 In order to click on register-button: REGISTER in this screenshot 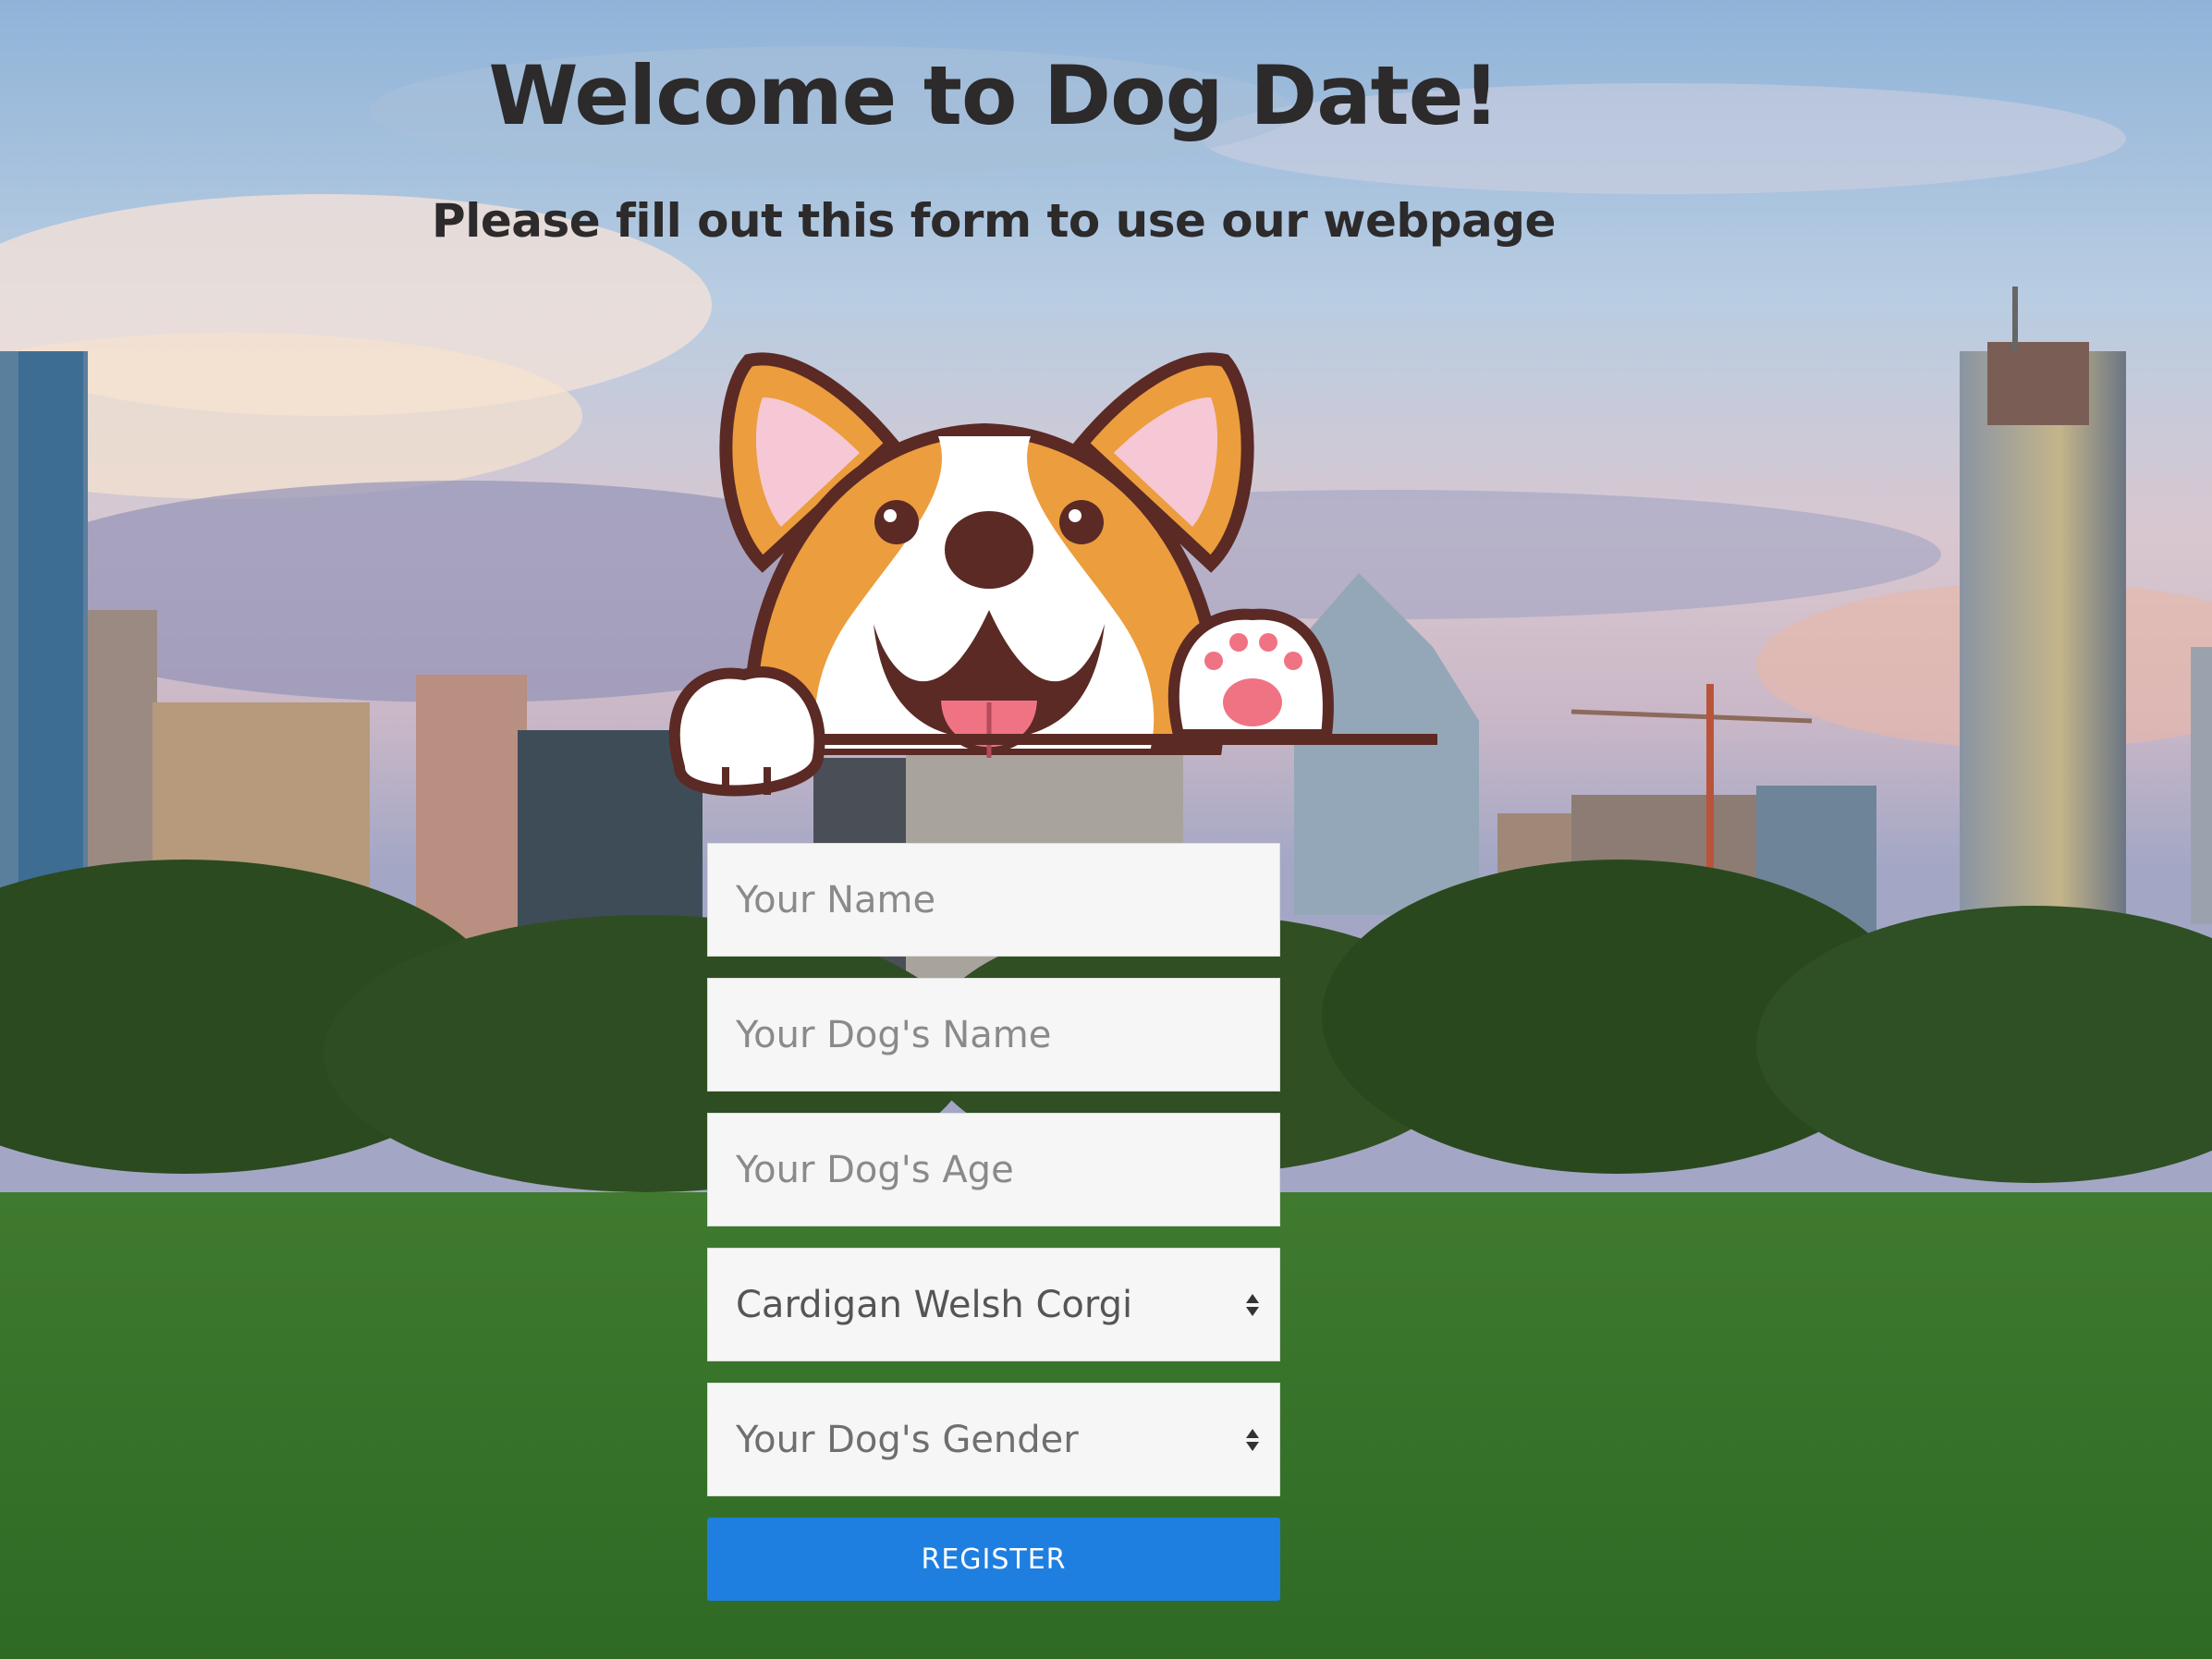, I will do `click(993, 1559)`.